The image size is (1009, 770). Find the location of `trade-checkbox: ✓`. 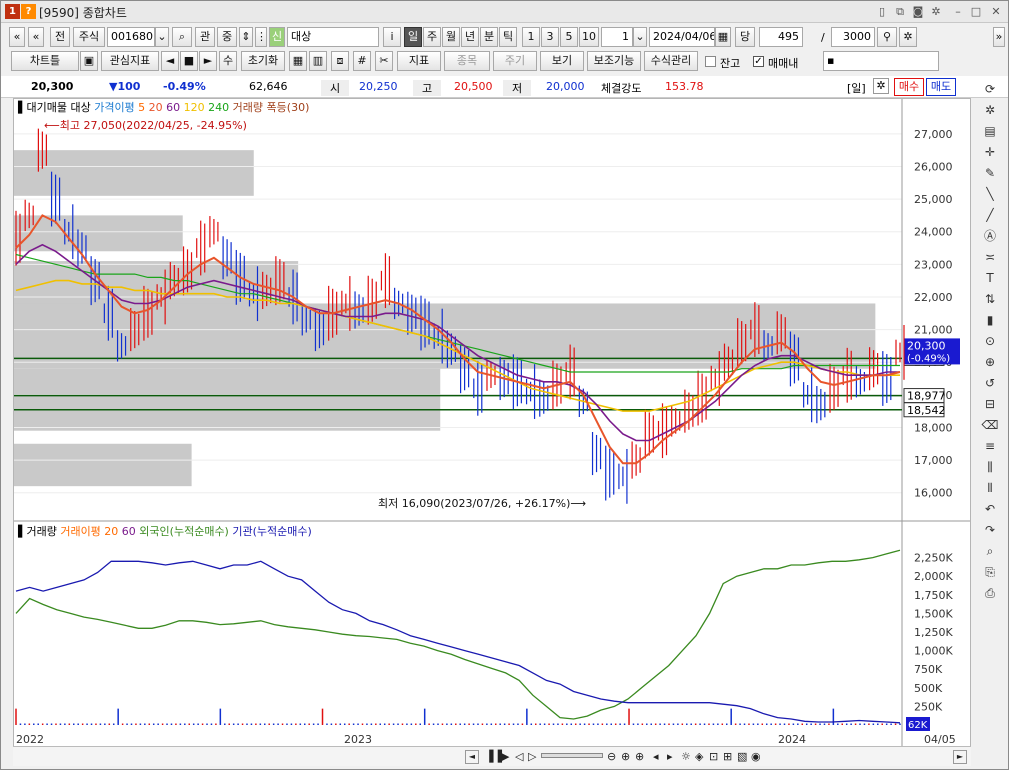

trade-checkbox: ✓ is located at coordinates (758, 61).